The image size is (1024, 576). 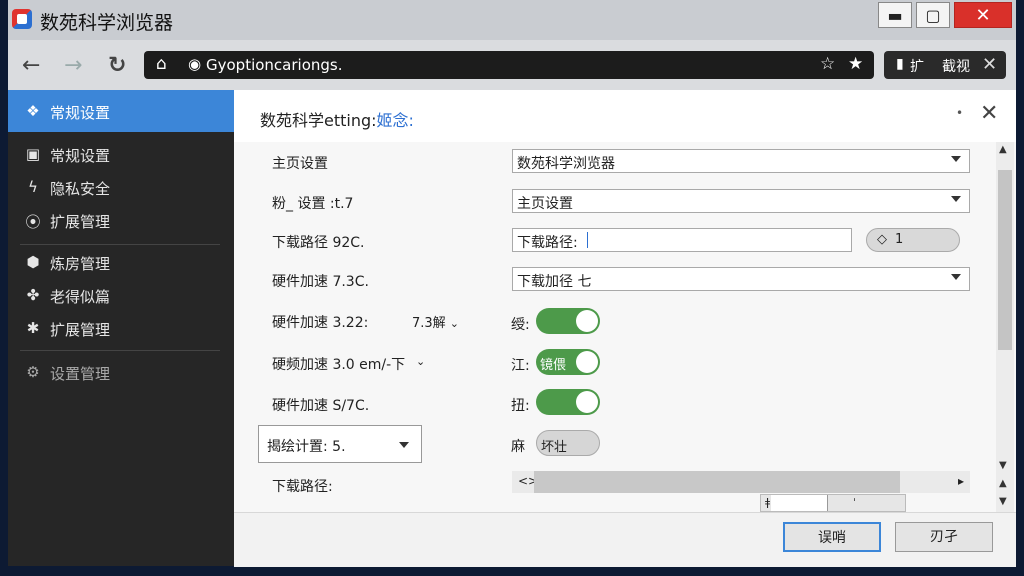 I want to click on scroll-up-icon-2: ▲, so click(x=1003, y=483).